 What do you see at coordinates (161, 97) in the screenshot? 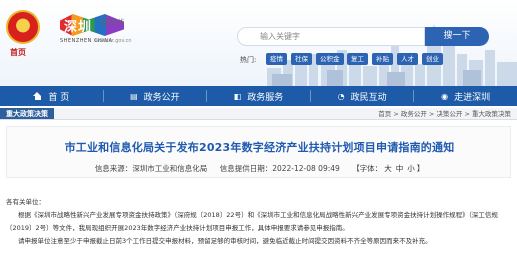
I see `nav-label: 政务公开` at bounding box center [161, 97].